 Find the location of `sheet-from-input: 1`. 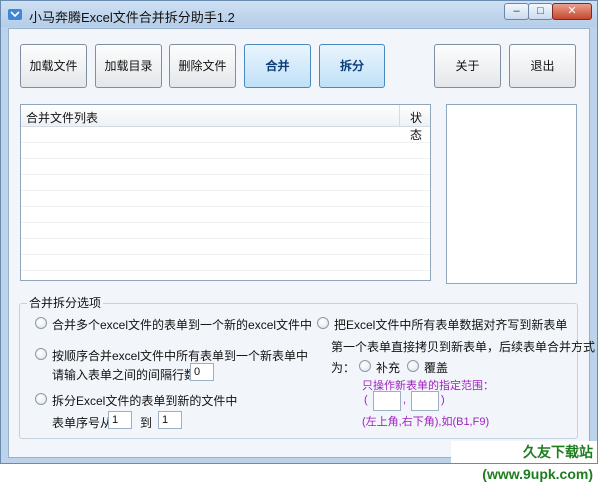

sheet-from-input: 1 is located at coordinates (120, 420).